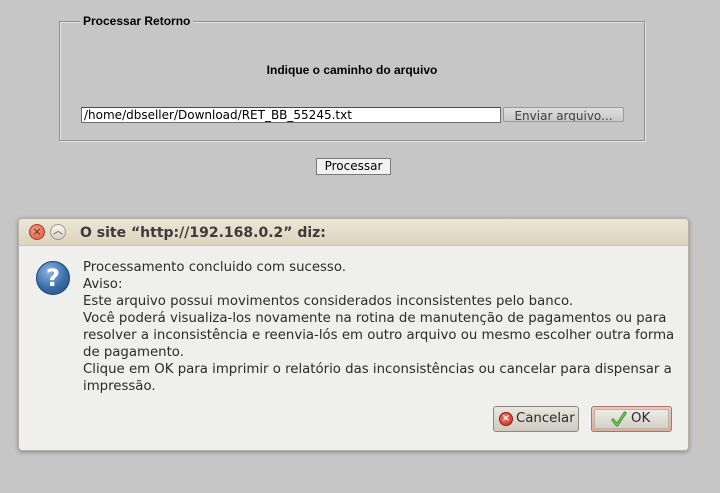  Describe the element at coordinates (291, 115) in the screenshot. I see `file-path-input: /home/dbseller/Download/RET_BB_55245.txt` at that location.